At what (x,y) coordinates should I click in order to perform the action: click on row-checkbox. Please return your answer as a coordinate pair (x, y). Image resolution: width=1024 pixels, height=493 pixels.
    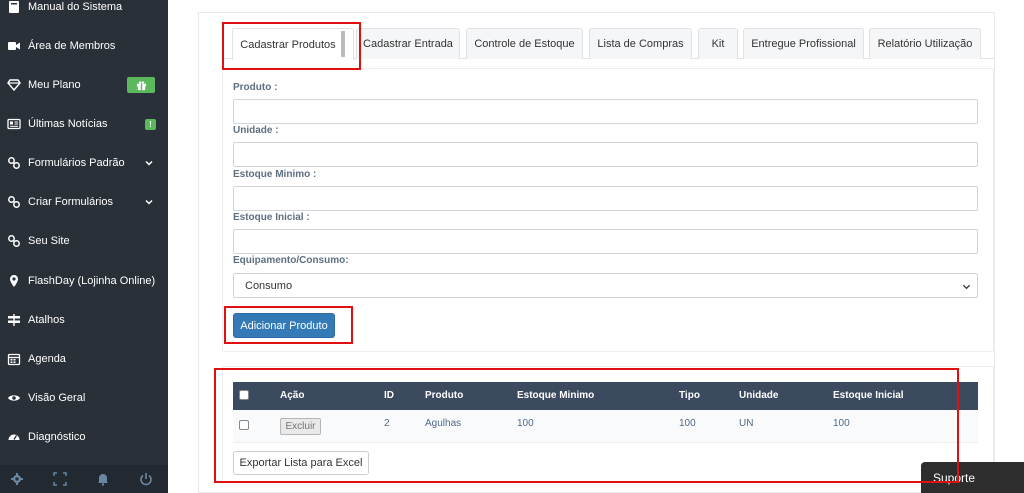
    Looking at the image, I should click on (244, 425).